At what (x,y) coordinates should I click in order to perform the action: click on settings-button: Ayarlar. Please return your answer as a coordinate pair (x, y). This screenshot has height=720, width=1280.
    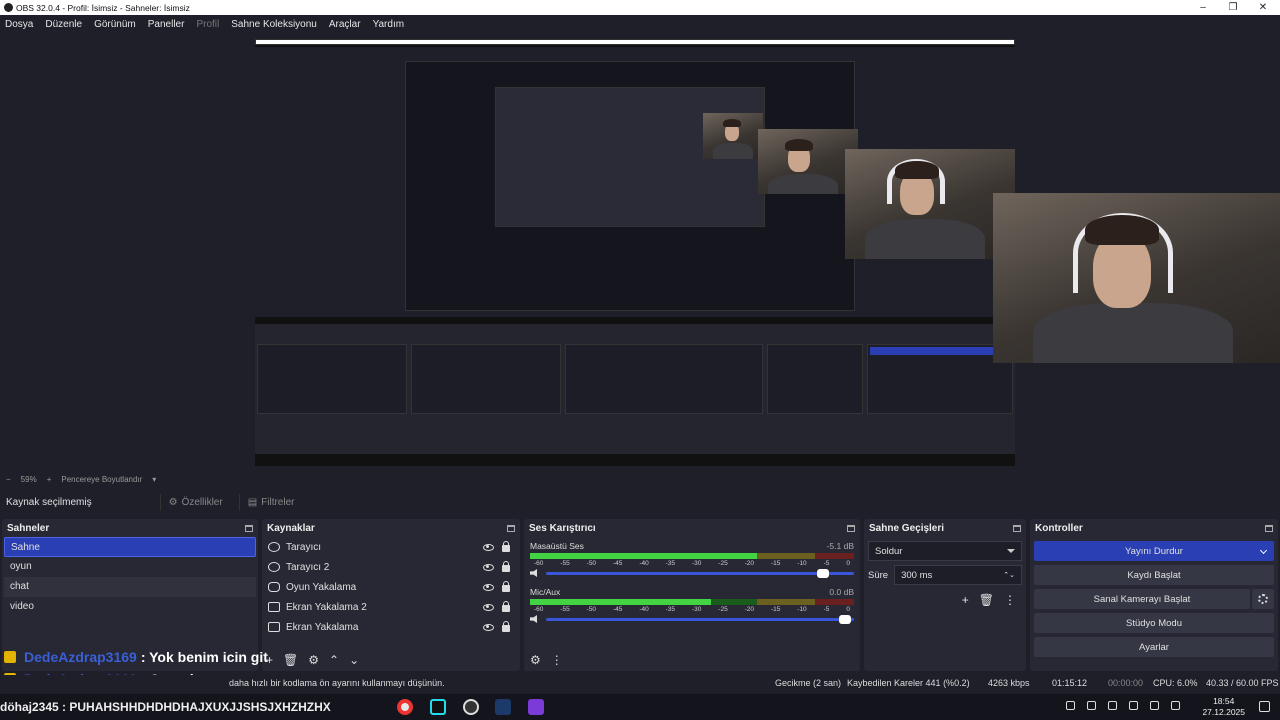
    Looking at the image, I should click on (1154, 647).